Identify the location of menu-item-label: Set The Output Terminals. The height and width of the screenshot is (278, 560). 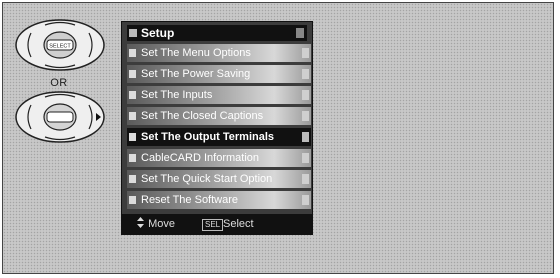
(208, 137).